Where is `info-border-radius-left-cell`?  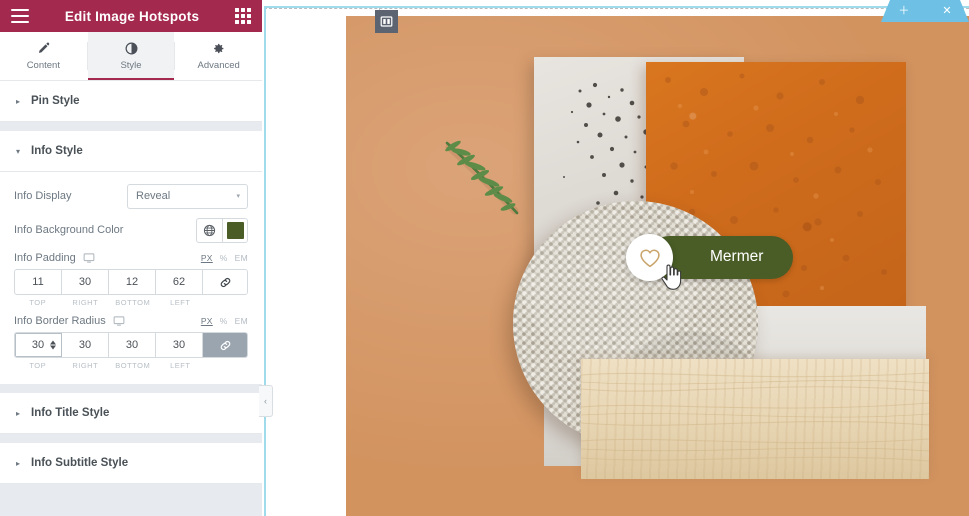 info-border-radius-left-cell is located at coordinates (179, 345).